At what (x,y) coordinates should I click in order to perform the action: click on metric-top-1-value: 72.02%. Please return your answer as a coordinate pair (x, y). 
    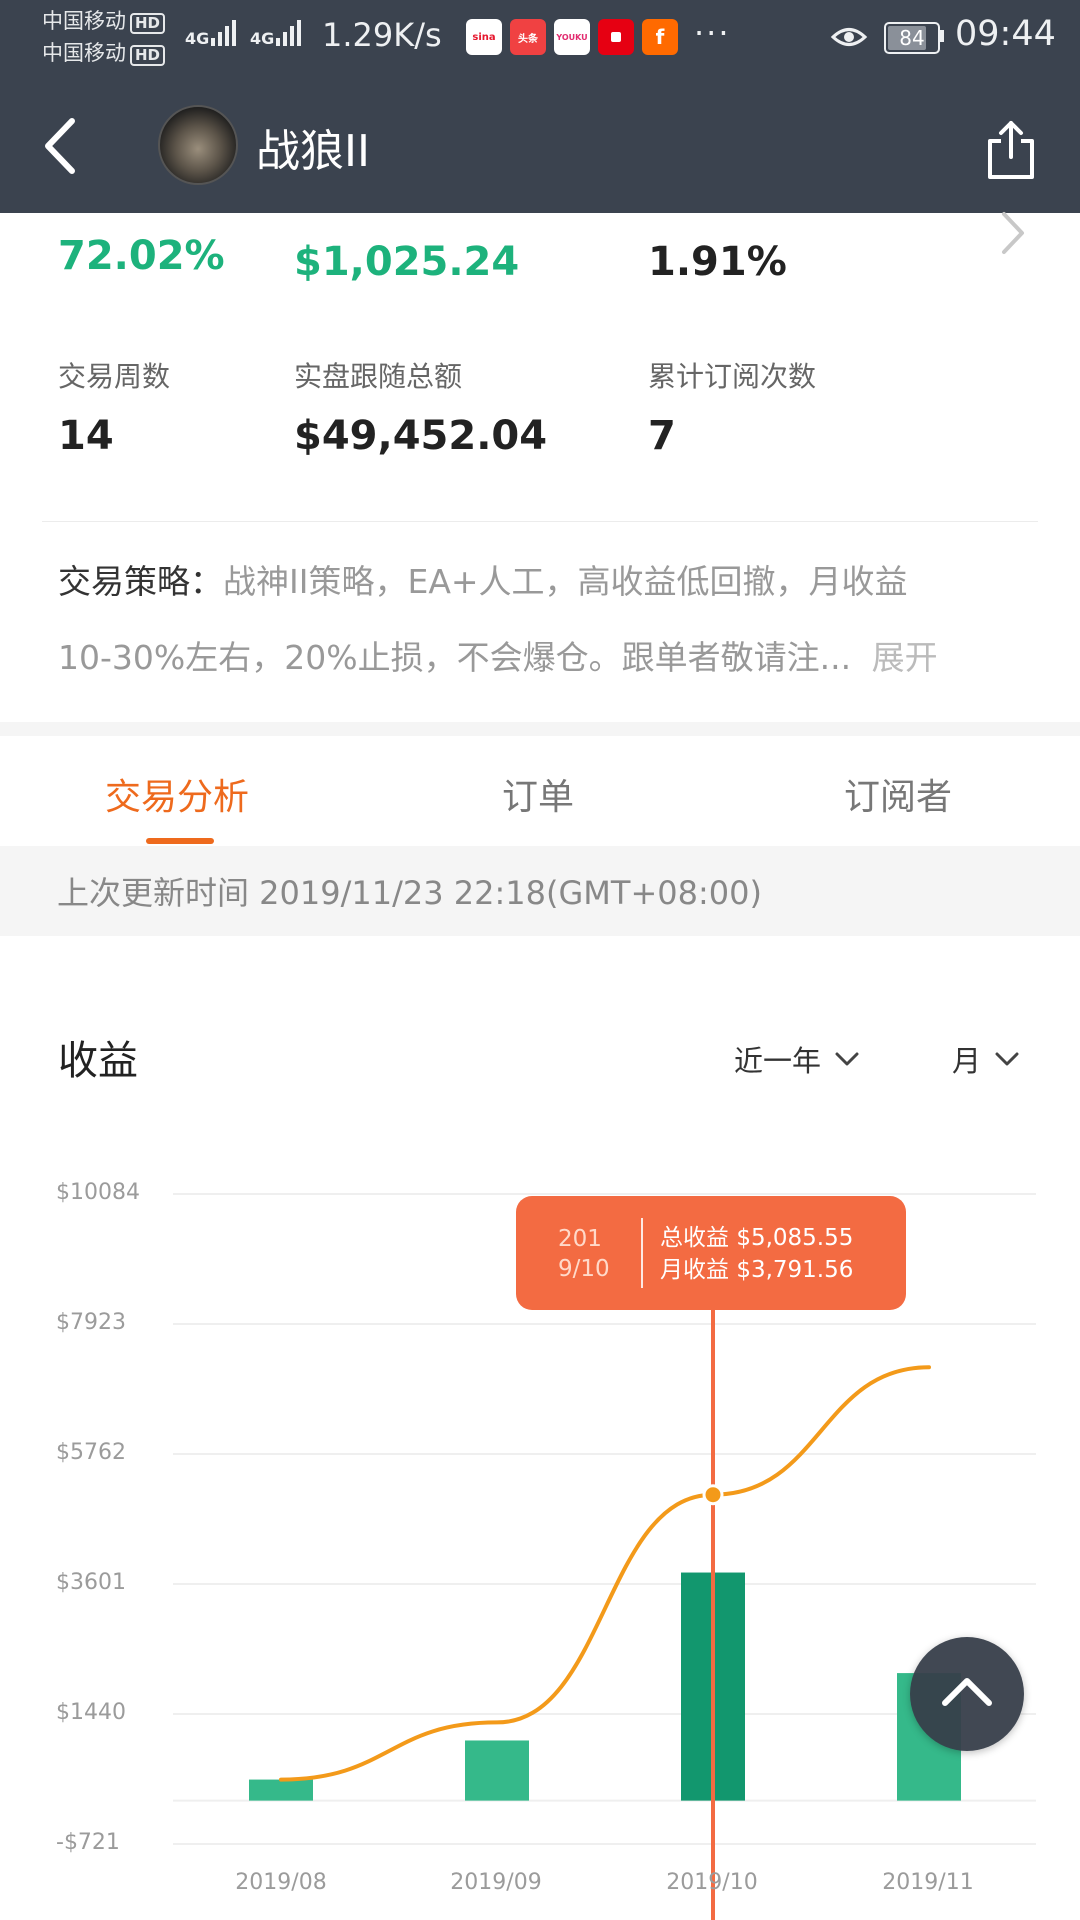
    Looking at the image, I should click on (141, 256).